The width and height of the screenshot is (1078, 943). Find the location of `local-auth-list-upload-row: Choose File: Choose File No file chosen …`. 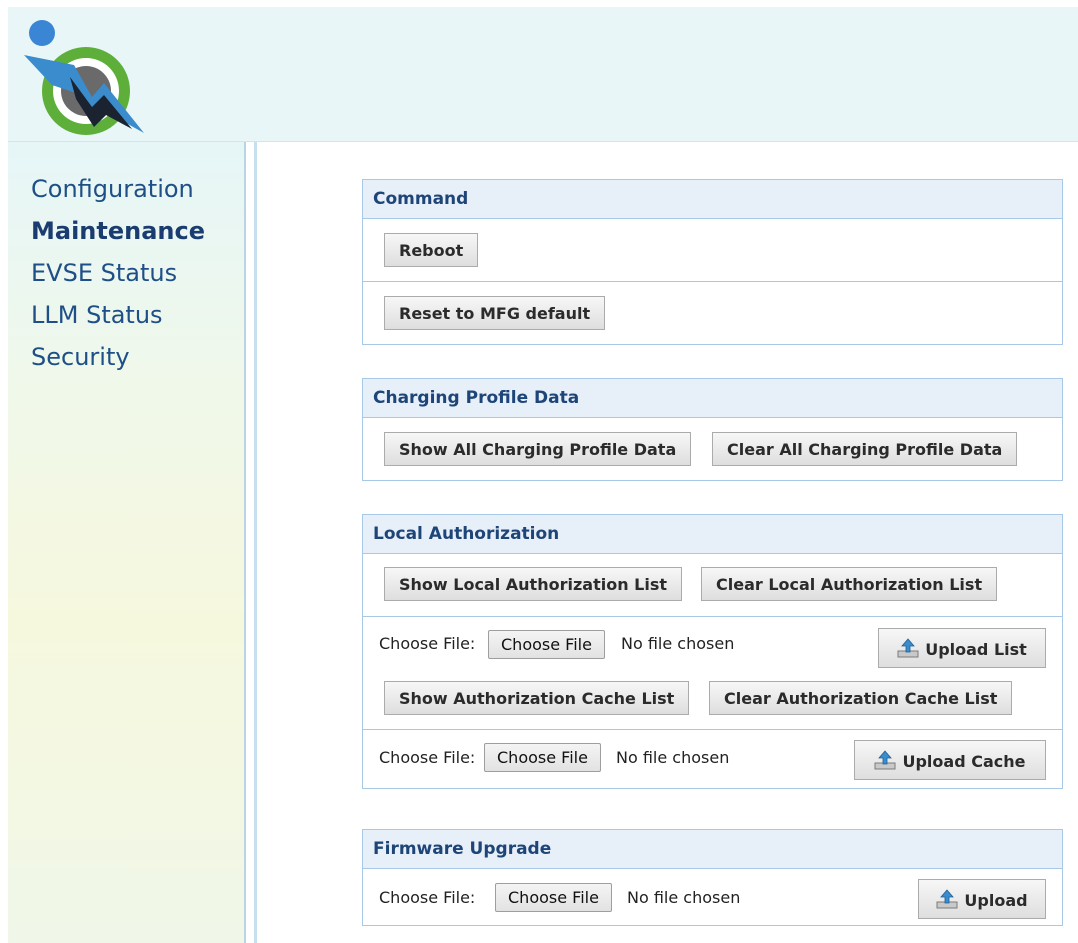

local-auth-list-upload-row: Choose File: Choose File No file chosen … is located at coordinates (712, 645).